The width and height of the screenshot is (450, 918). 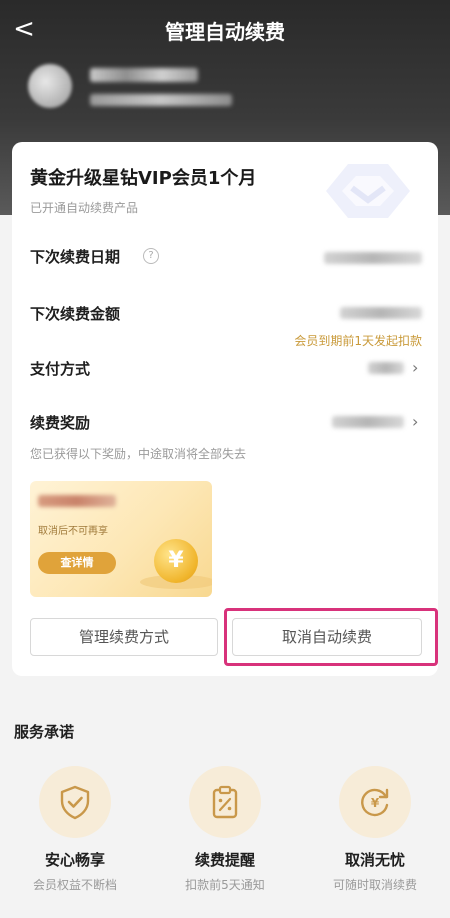 I want to click on product-status: 已开通自动续费产品, so click(x=84, y=208).